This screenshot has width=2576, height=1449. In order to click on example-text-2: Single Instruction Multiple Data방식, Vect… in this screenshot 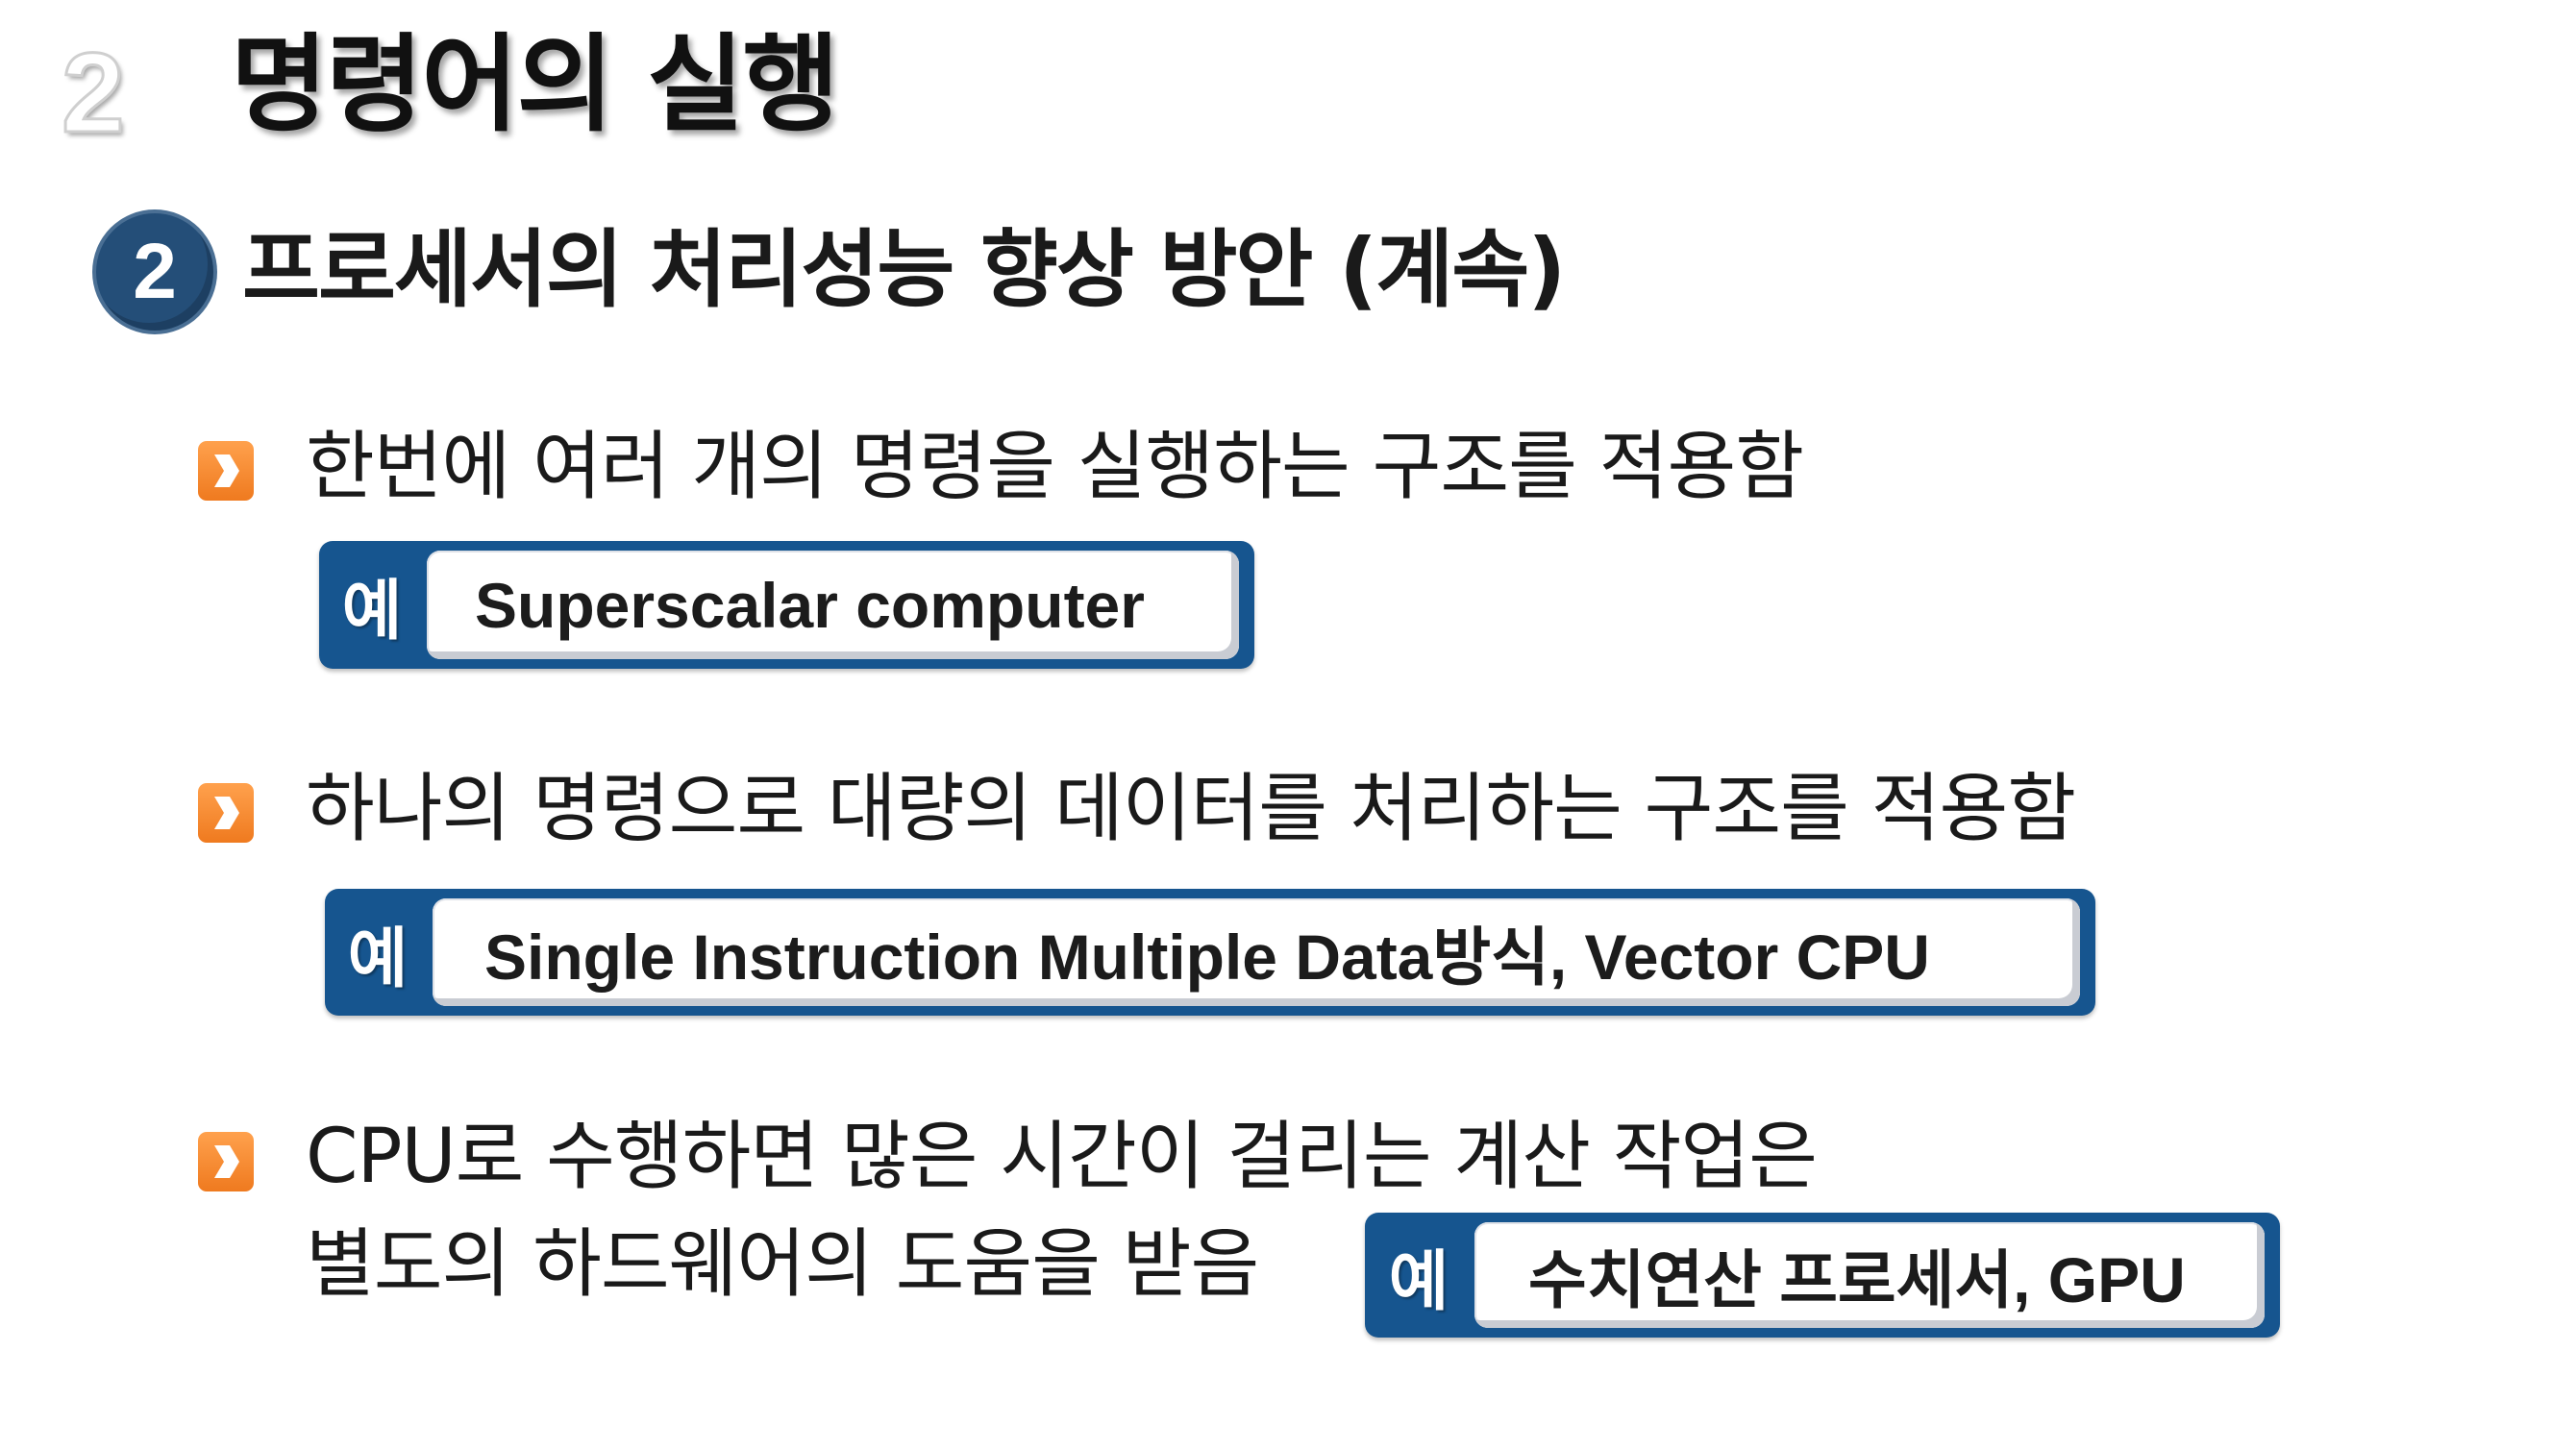, I will do `click(1256, 952)`.